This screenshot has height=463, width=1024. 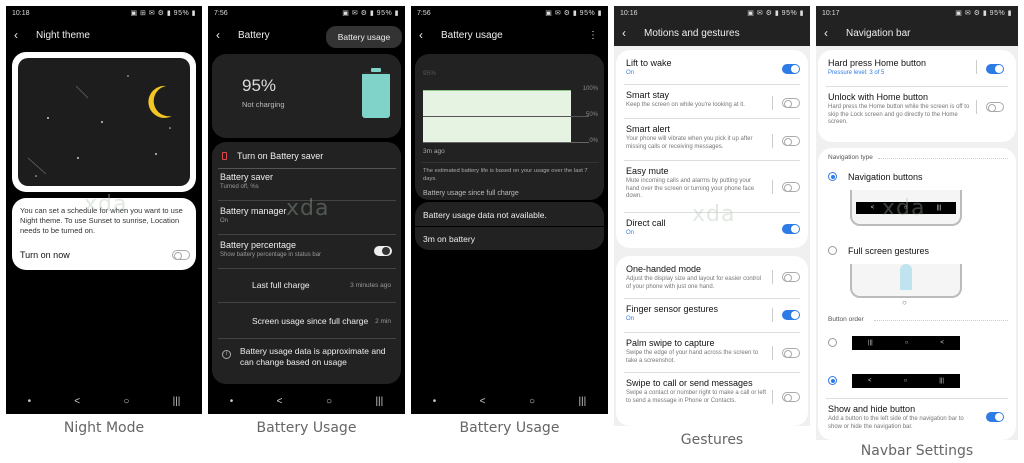 I want to click on smart-stay-toggle, so click(x=791, y=103).